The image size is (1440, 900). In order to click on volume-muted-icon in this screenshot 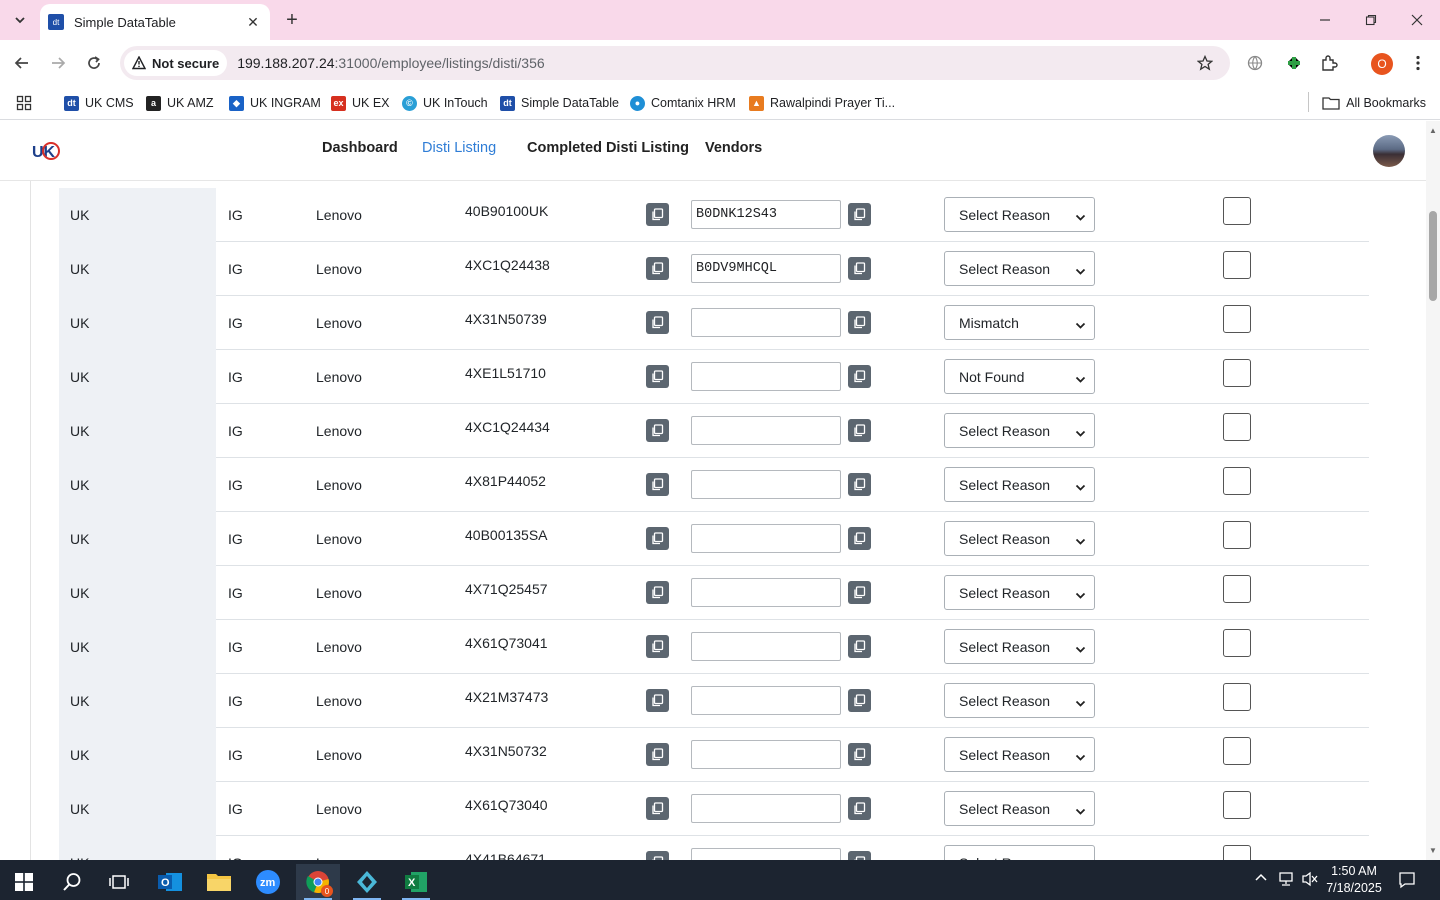, I will do `click(1310, 880)`.